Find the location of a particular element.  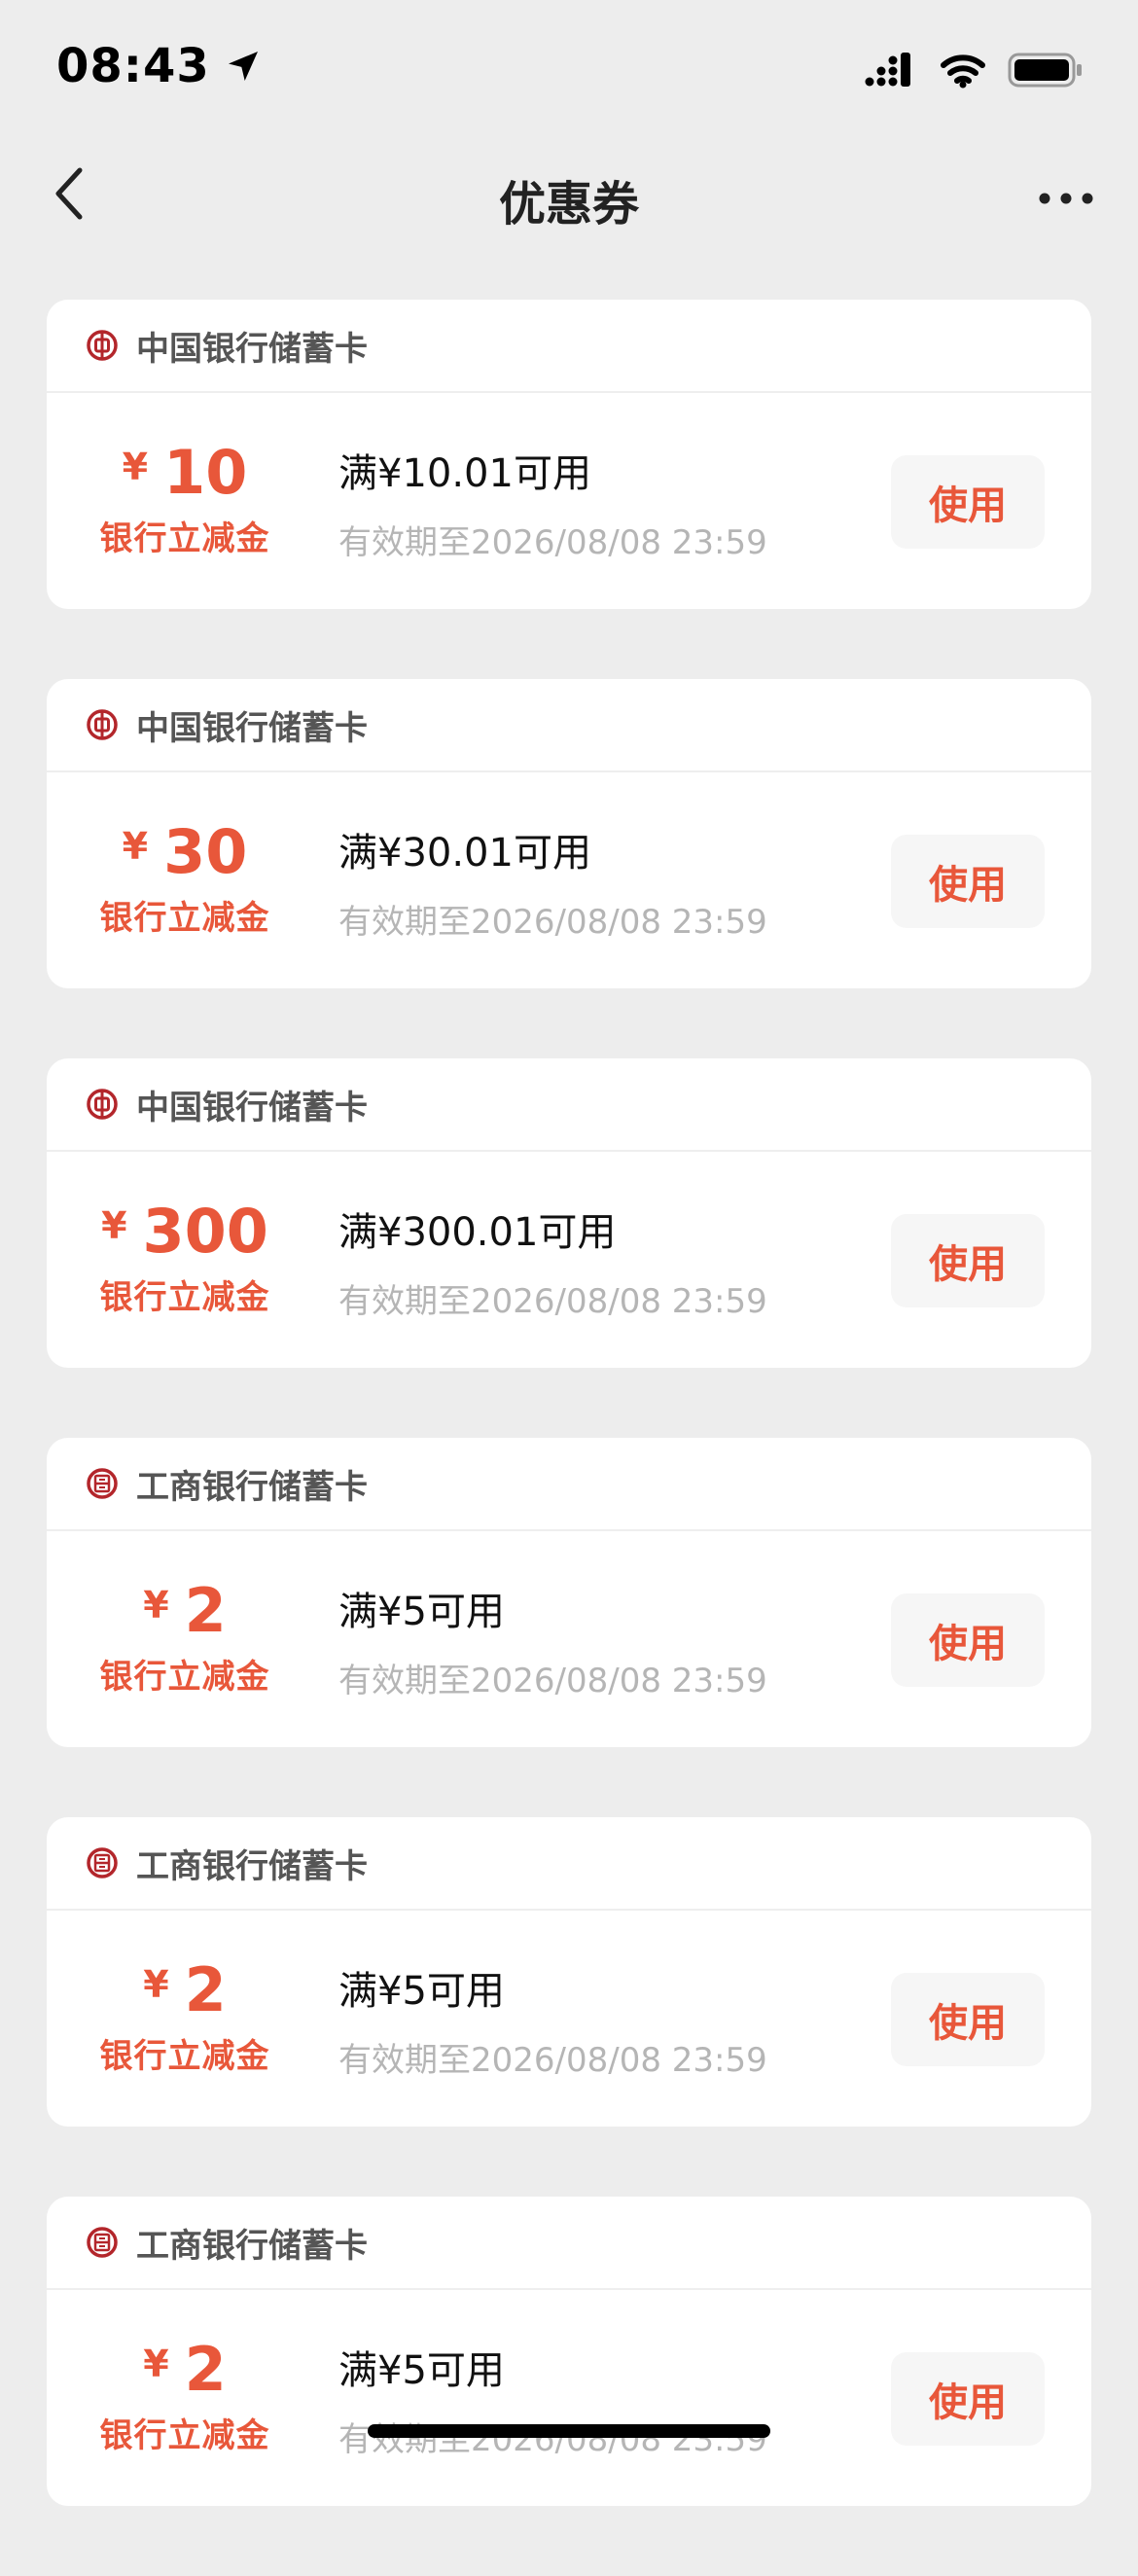

coupon-condition: 满¥300.01可用 is located at coordinates (477, 1232).